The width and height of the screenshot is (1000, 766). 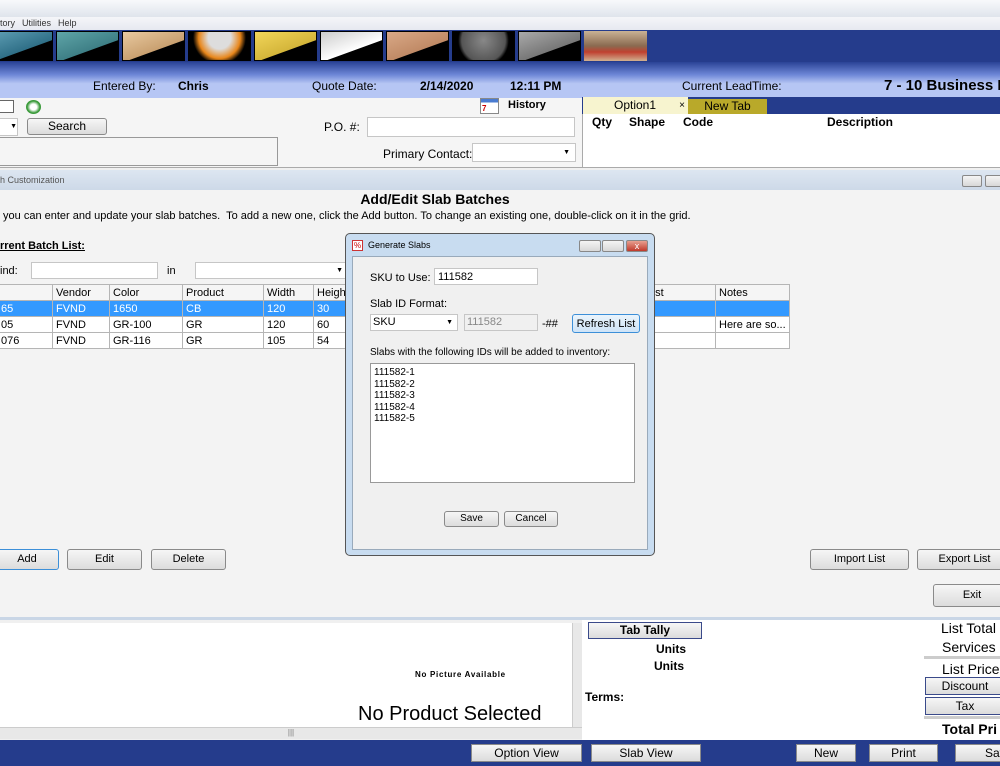 I want to click on discount-button: Discount, so click(x=962, y=686).